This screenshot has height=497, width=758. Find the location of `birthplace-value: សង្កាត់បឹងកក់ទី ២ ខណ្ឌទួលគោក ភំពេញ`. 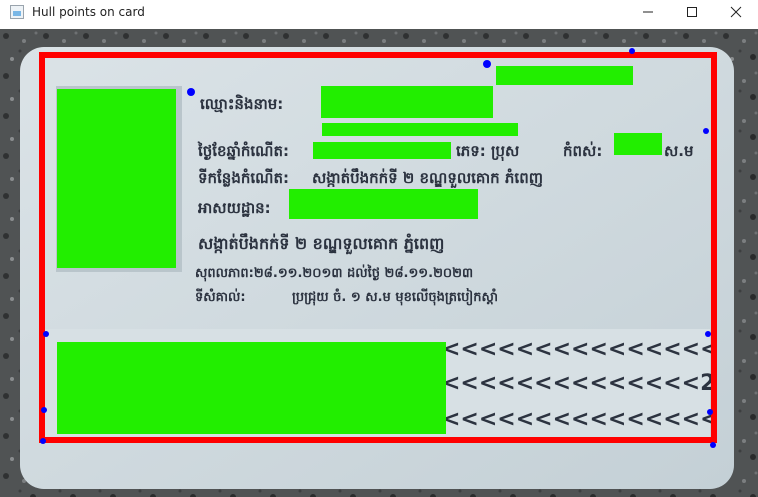

birthplace-value: សង្កាត់បឹងកក់ទី ២ ខណ្ឌទួលគោក ភំពេញ is located at coordinates (427, 178).